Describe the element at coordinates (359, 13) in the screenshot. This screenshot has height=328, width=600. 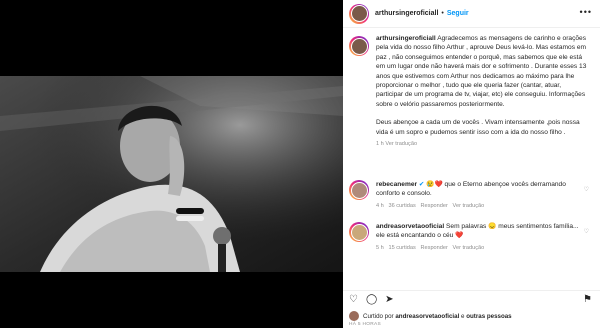
I see `author-avatar` at that location.